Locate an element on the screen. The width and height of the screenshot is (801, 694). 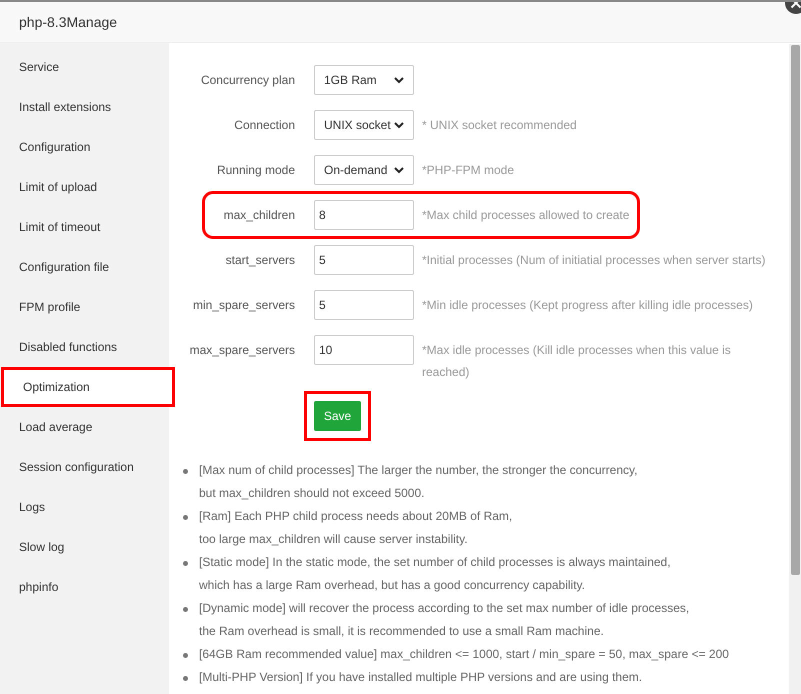
note-text: [Multi-PHP Version] If you have installed multiple PHP versions and are using them. is located at coordinates (420, 677).